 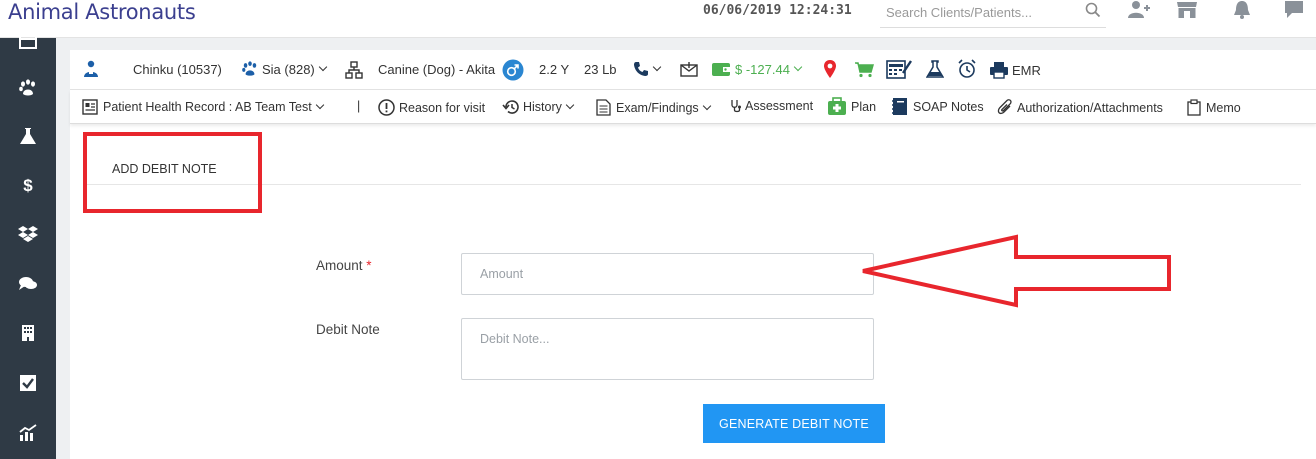 I want to click on species-breed: Canine (Dog) - Akita, so click(x=437, y=69).